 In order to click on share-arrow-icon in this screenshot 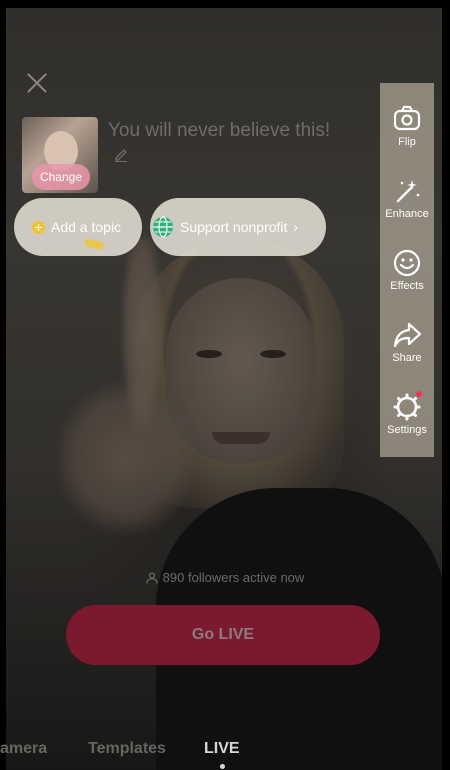, I will do `click(407, 335)`.